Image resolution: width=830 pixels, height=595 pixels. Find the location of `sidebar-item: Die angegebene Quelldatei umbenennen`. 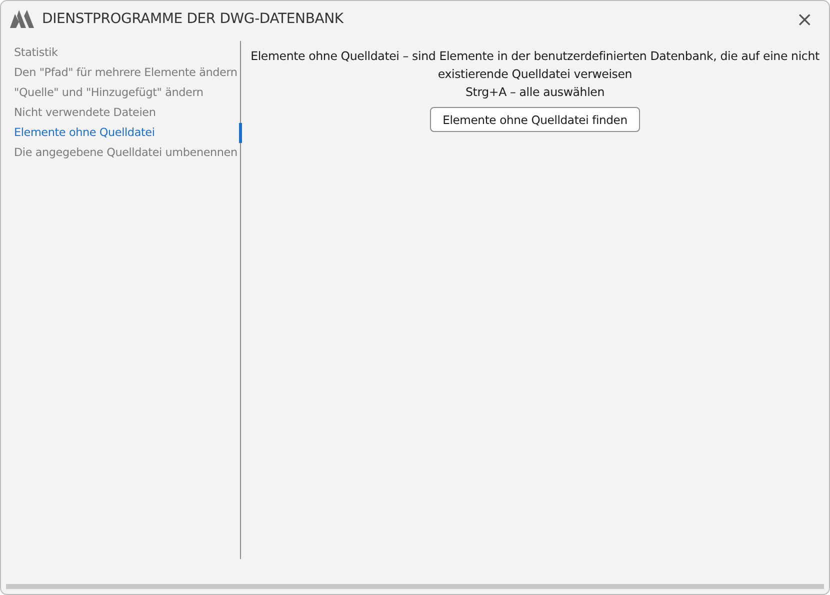

sidebar-item: Die angegebene Quelldatei umbenennen is located at coordinates (120, 153).